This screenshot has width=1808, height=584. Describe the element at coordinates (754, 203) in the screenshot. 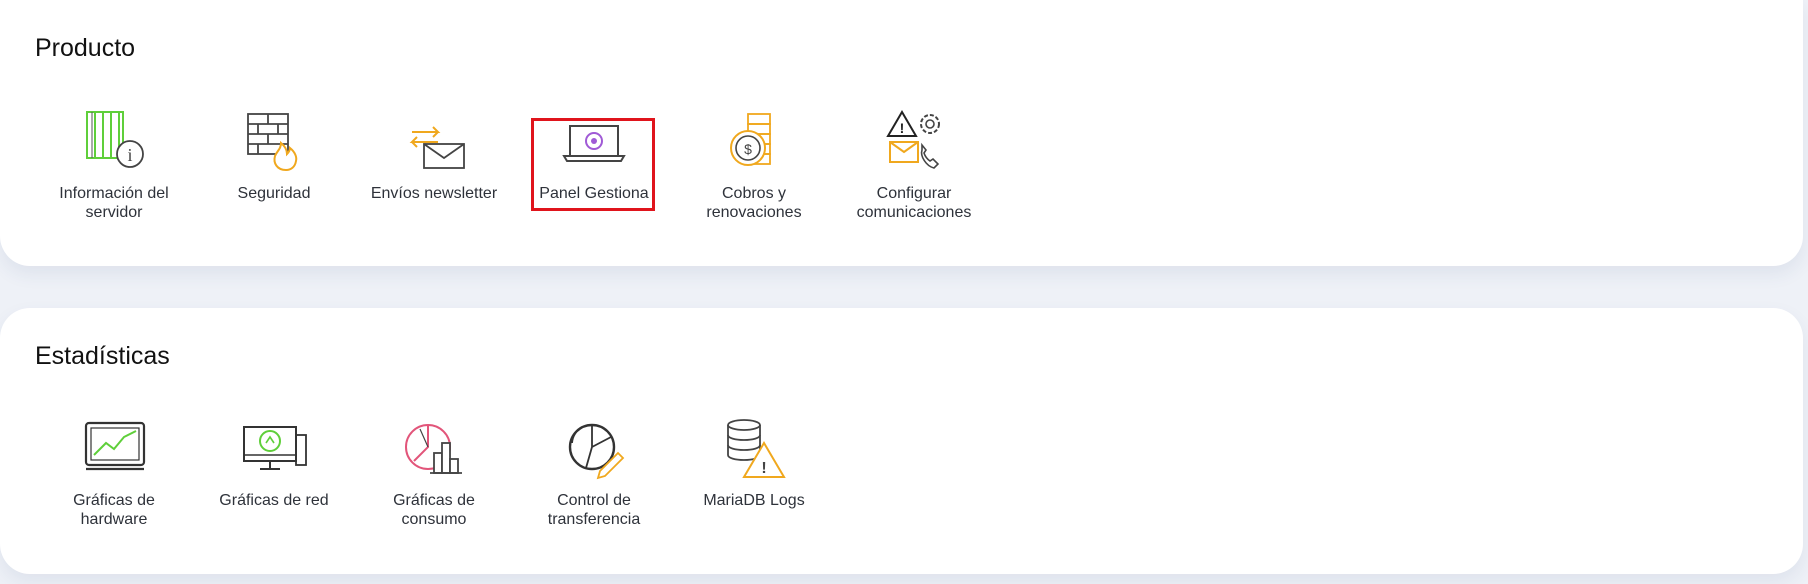

I see `tile-label: Cobros y renovaciones` at that location.